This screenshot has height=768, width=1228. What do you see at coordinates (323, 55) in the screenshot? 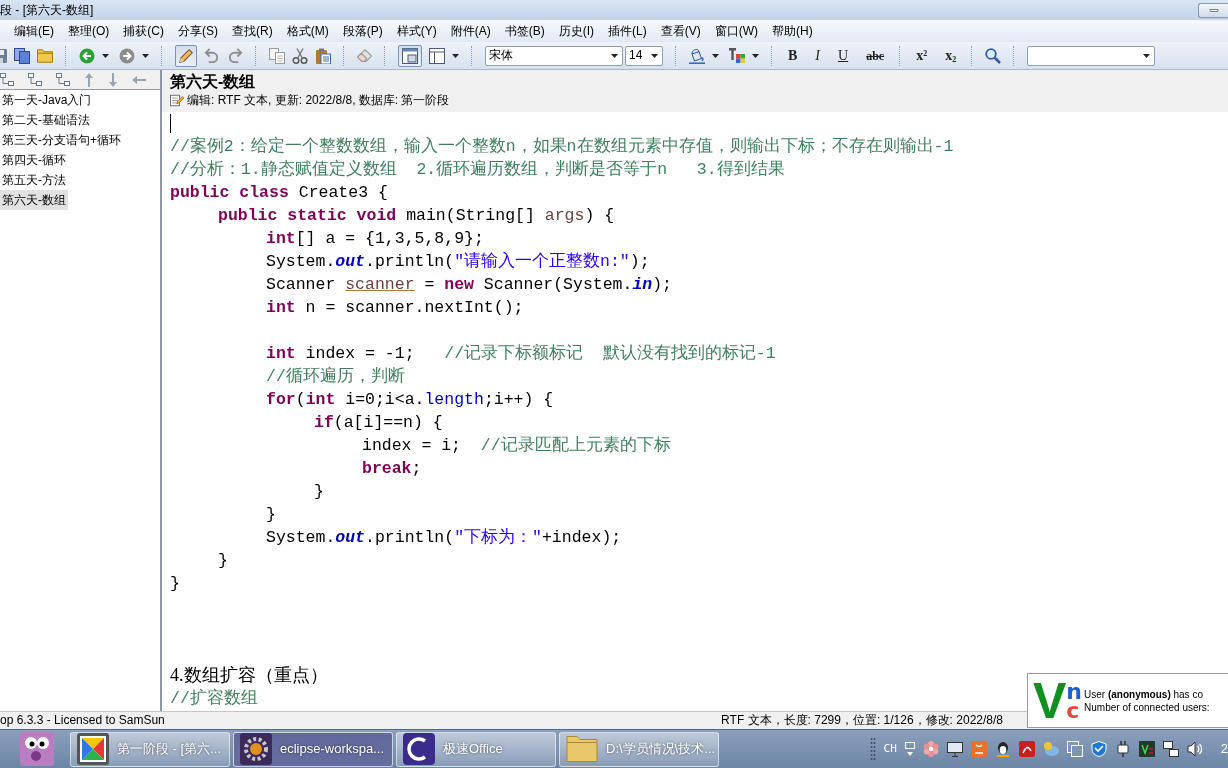
I see `clipboard-icon` at bounding box center [323, 55].